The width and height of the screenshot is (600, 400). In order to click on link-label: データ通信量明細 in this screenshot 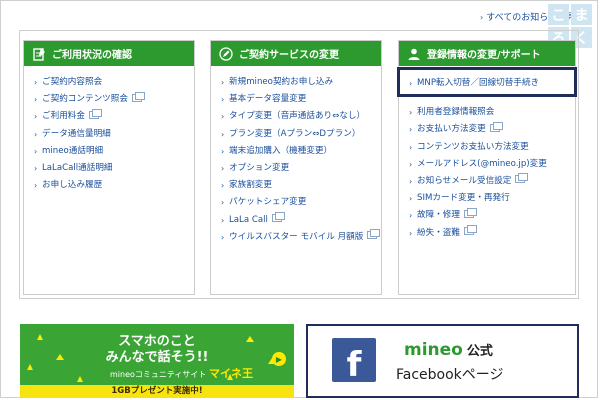, I will do `click(76, 133)`.